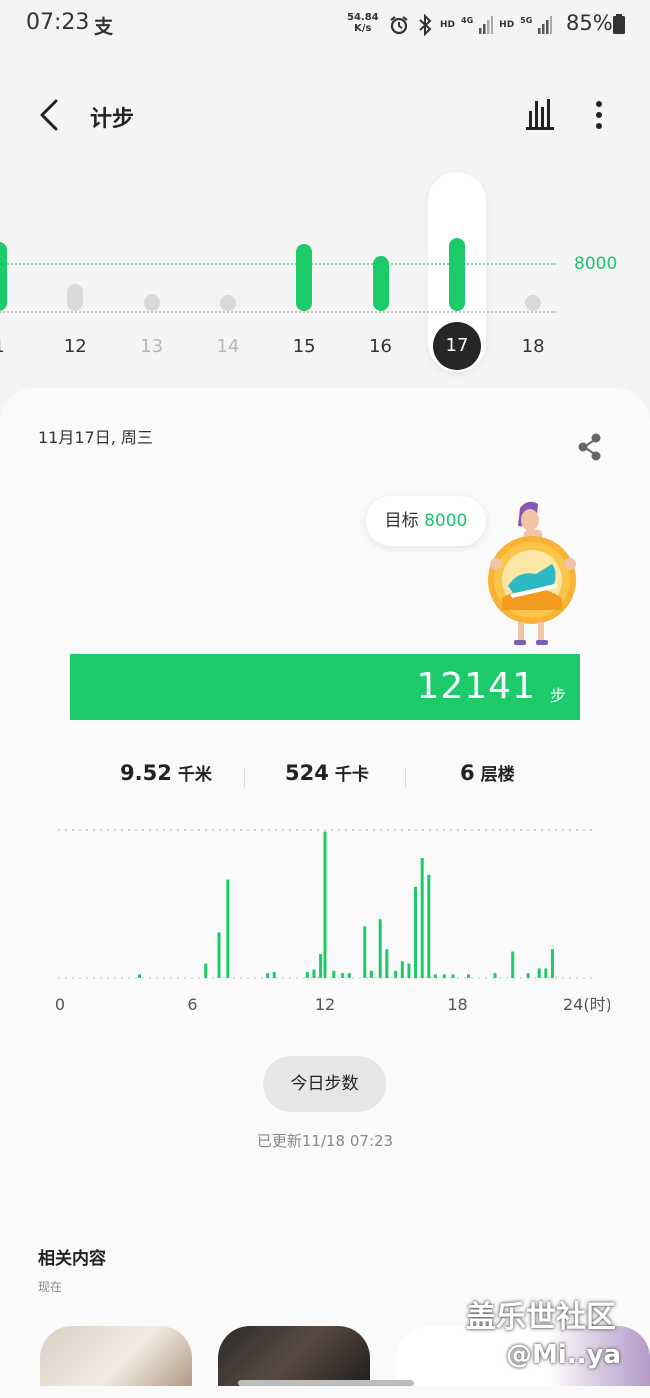  Describe the element at coordinates (146, 773) in the screenshot. I see `distance-value: 9.52` at that location.